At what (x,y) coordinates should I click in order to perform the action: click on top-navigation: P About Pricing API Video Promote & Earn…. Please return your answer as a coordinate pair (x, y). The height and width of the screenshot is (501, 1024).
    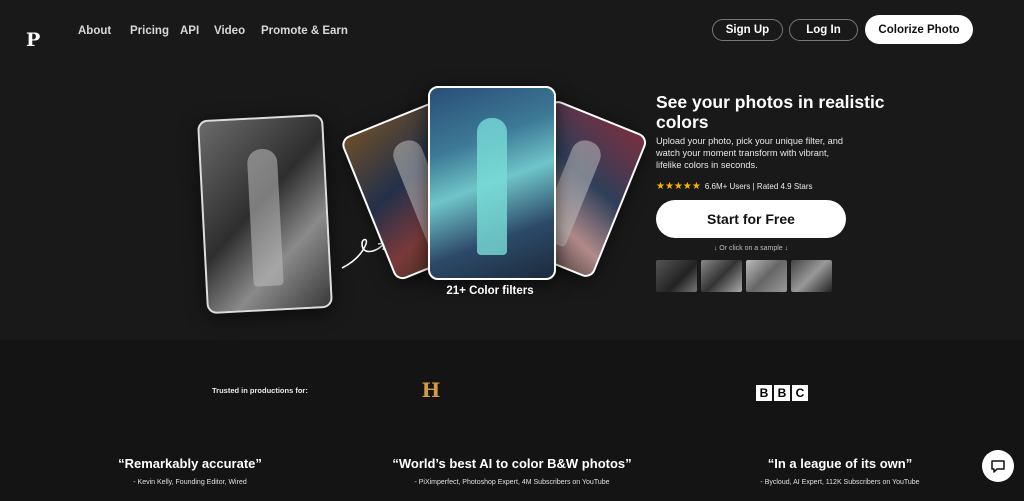
    Looking at the image, I should click on (512, 31).